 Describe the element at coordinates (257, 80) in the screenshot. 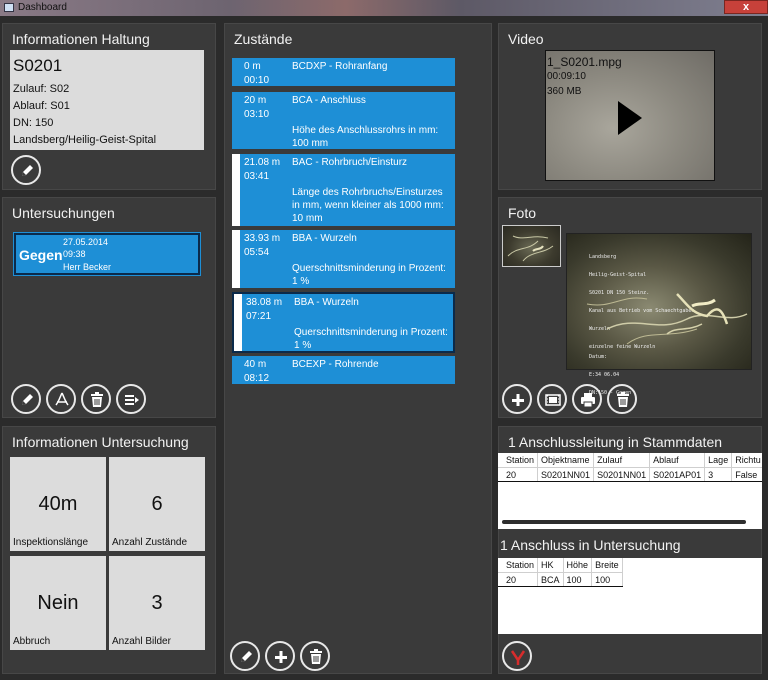

I see `zustand-time: 00:10` at that location.